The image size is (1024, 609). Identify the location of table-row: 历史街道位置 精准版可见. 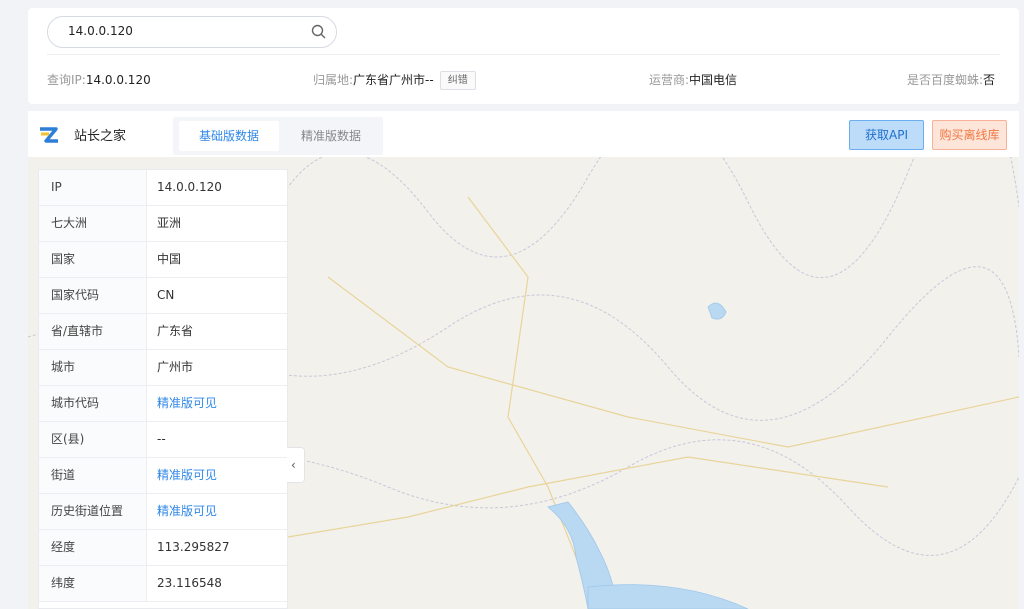
(163, 512).